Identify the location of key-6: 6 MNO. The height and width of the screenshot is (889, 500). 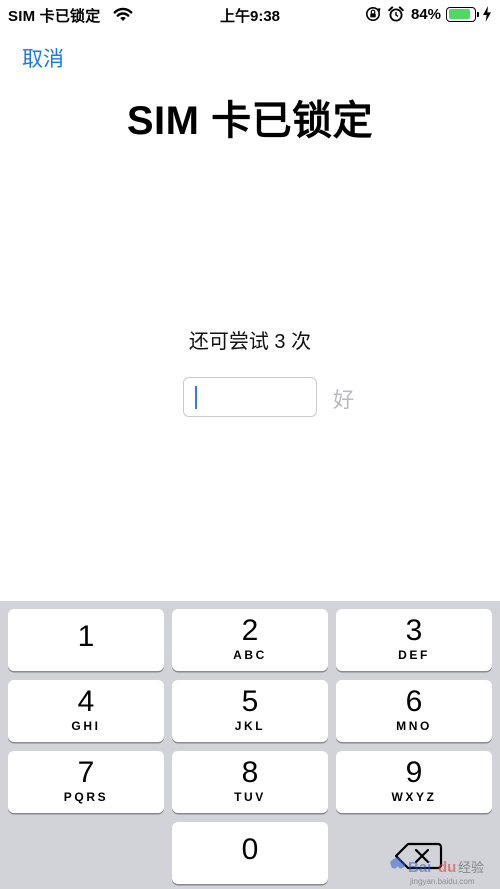
(414, 711).